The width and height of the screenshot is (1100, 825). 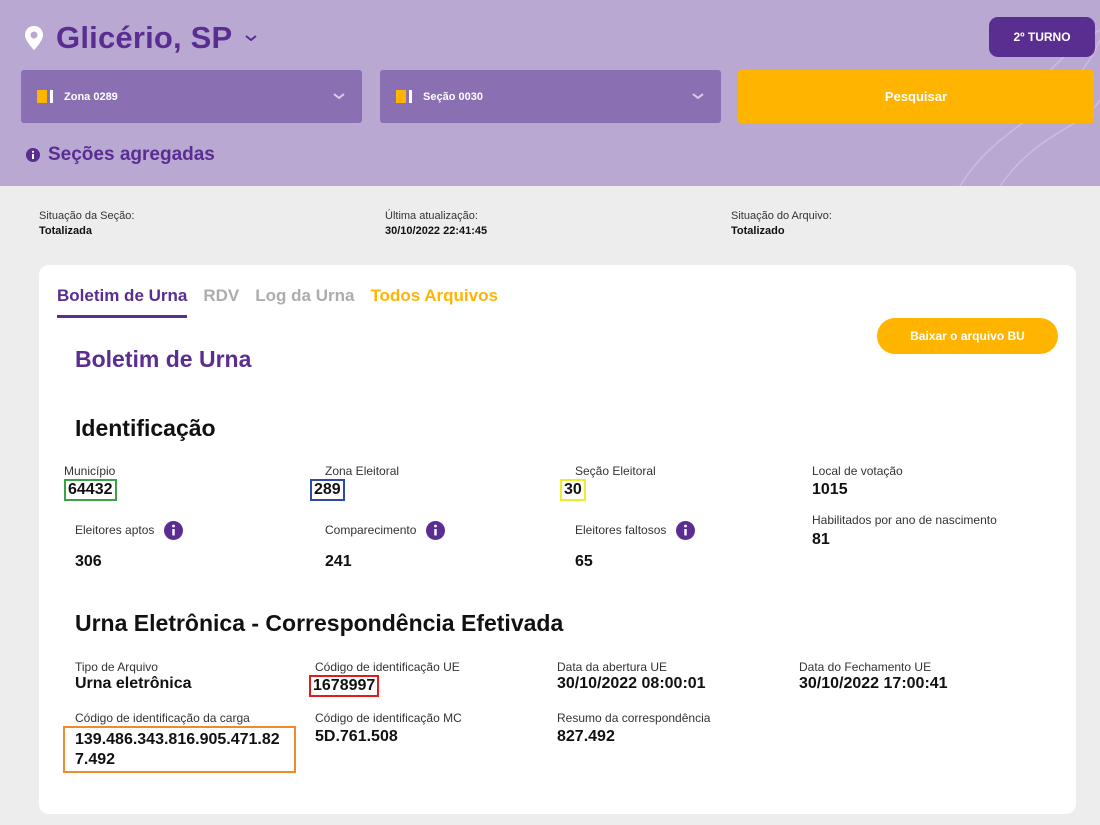 I want to click on zona-field: Zona Eleitoral 289, so click(x=354, y=482).